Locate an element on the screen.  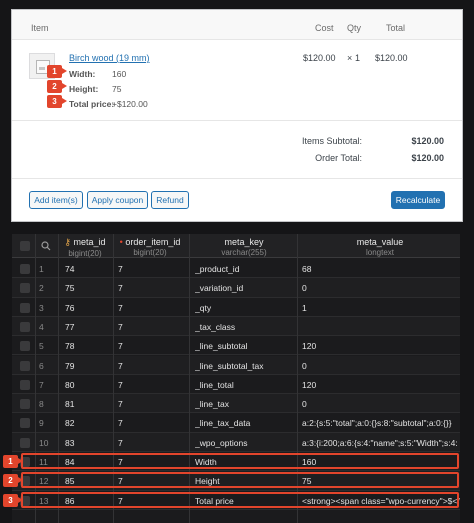
add-items-button: Add item(s) is located at coordinates (56, 200).